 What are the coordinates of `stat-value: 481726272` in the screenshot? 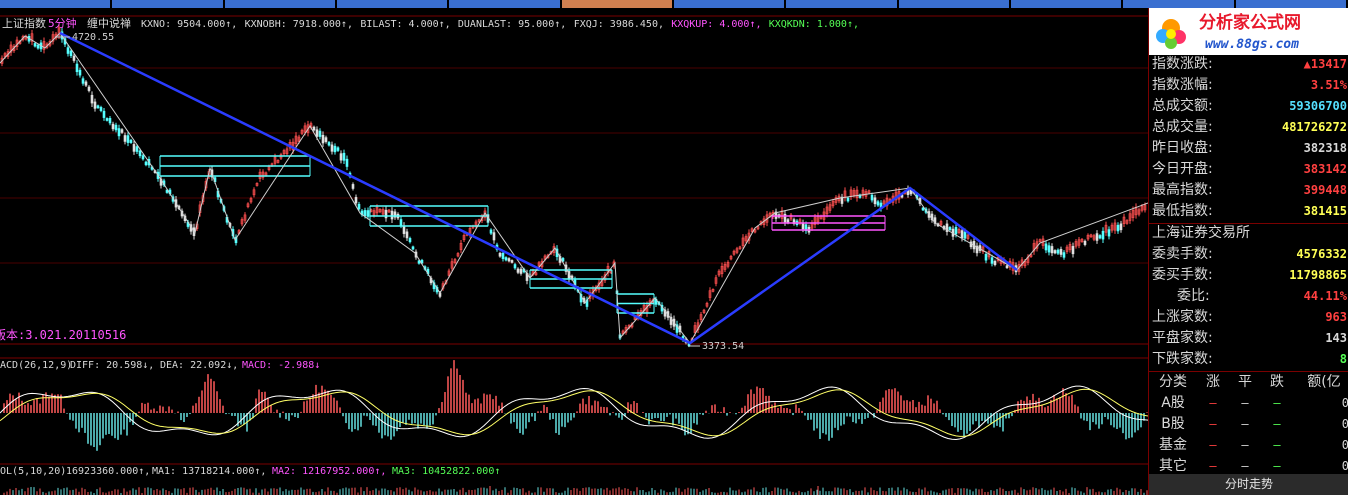 It's located at (1314, 127).